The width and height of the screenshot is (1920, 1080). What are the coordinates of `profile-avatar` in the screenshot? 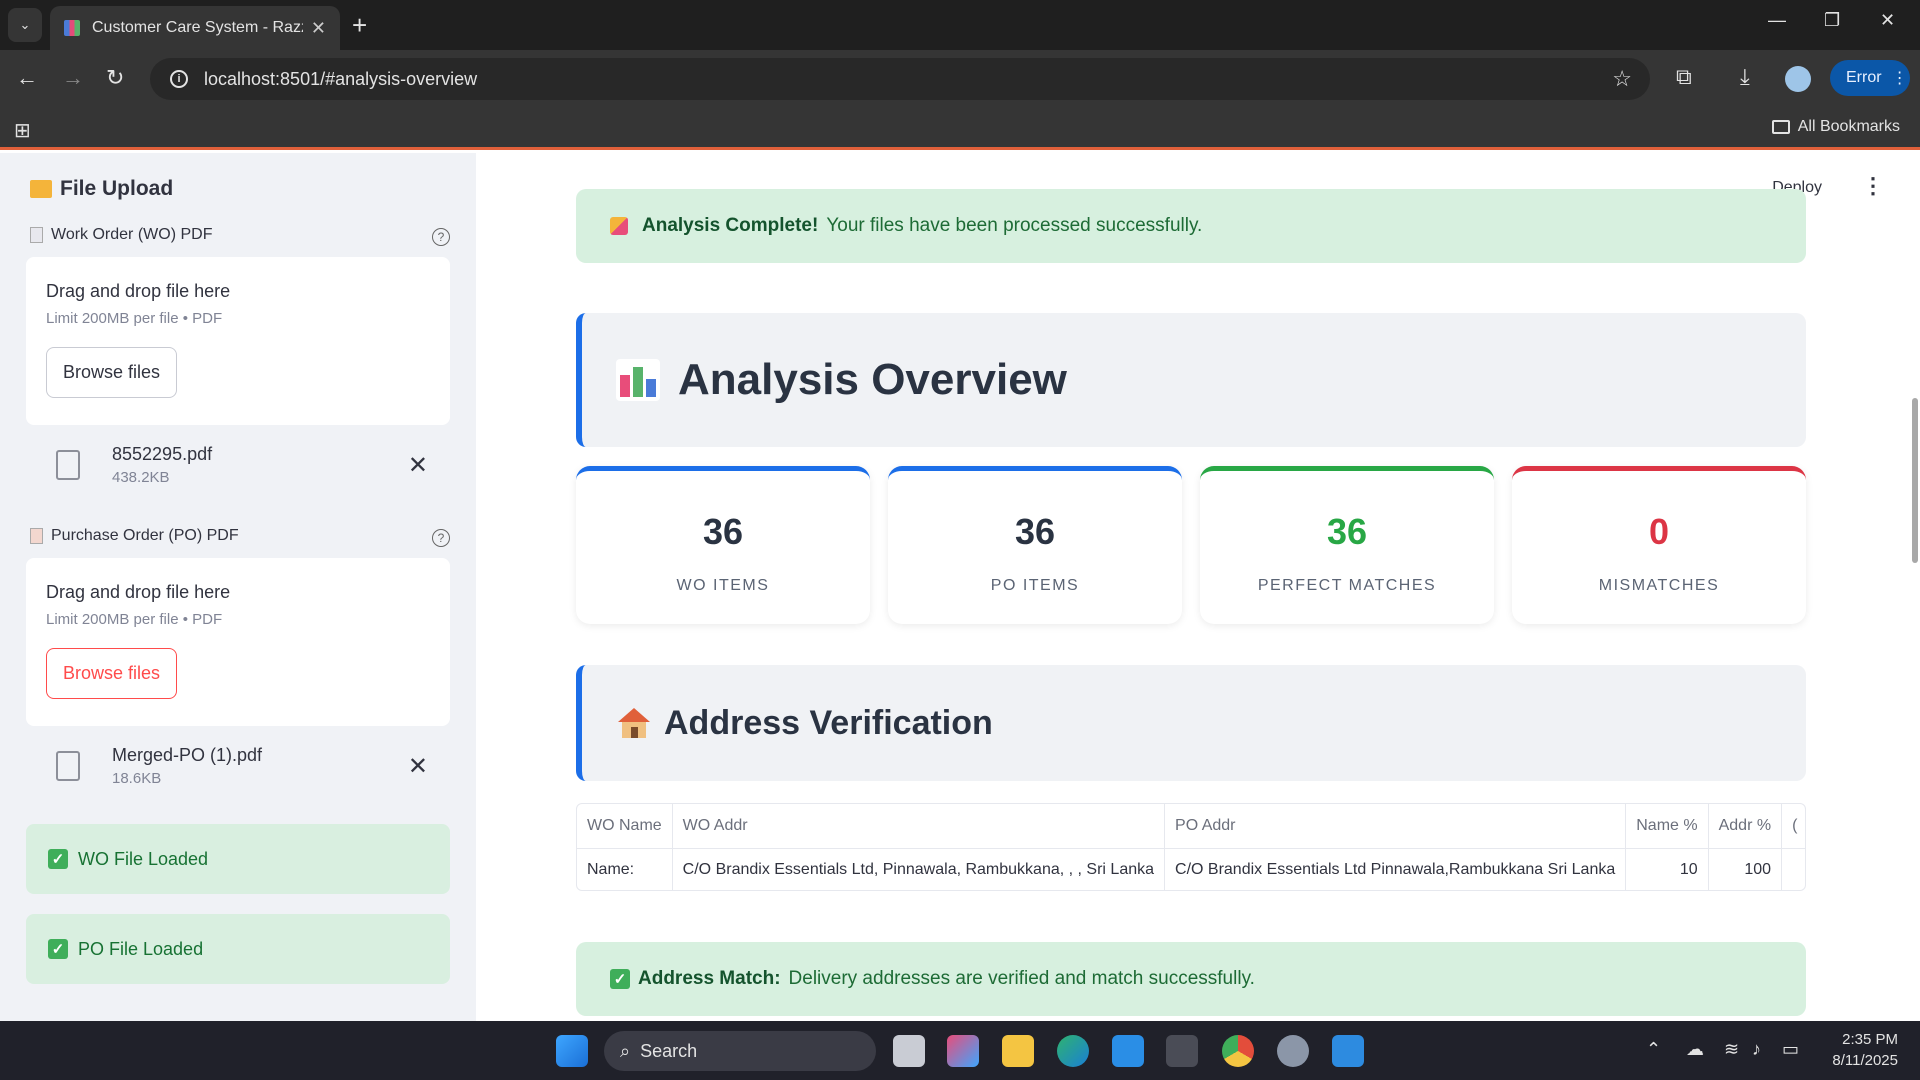 It's located at (1798, 79).